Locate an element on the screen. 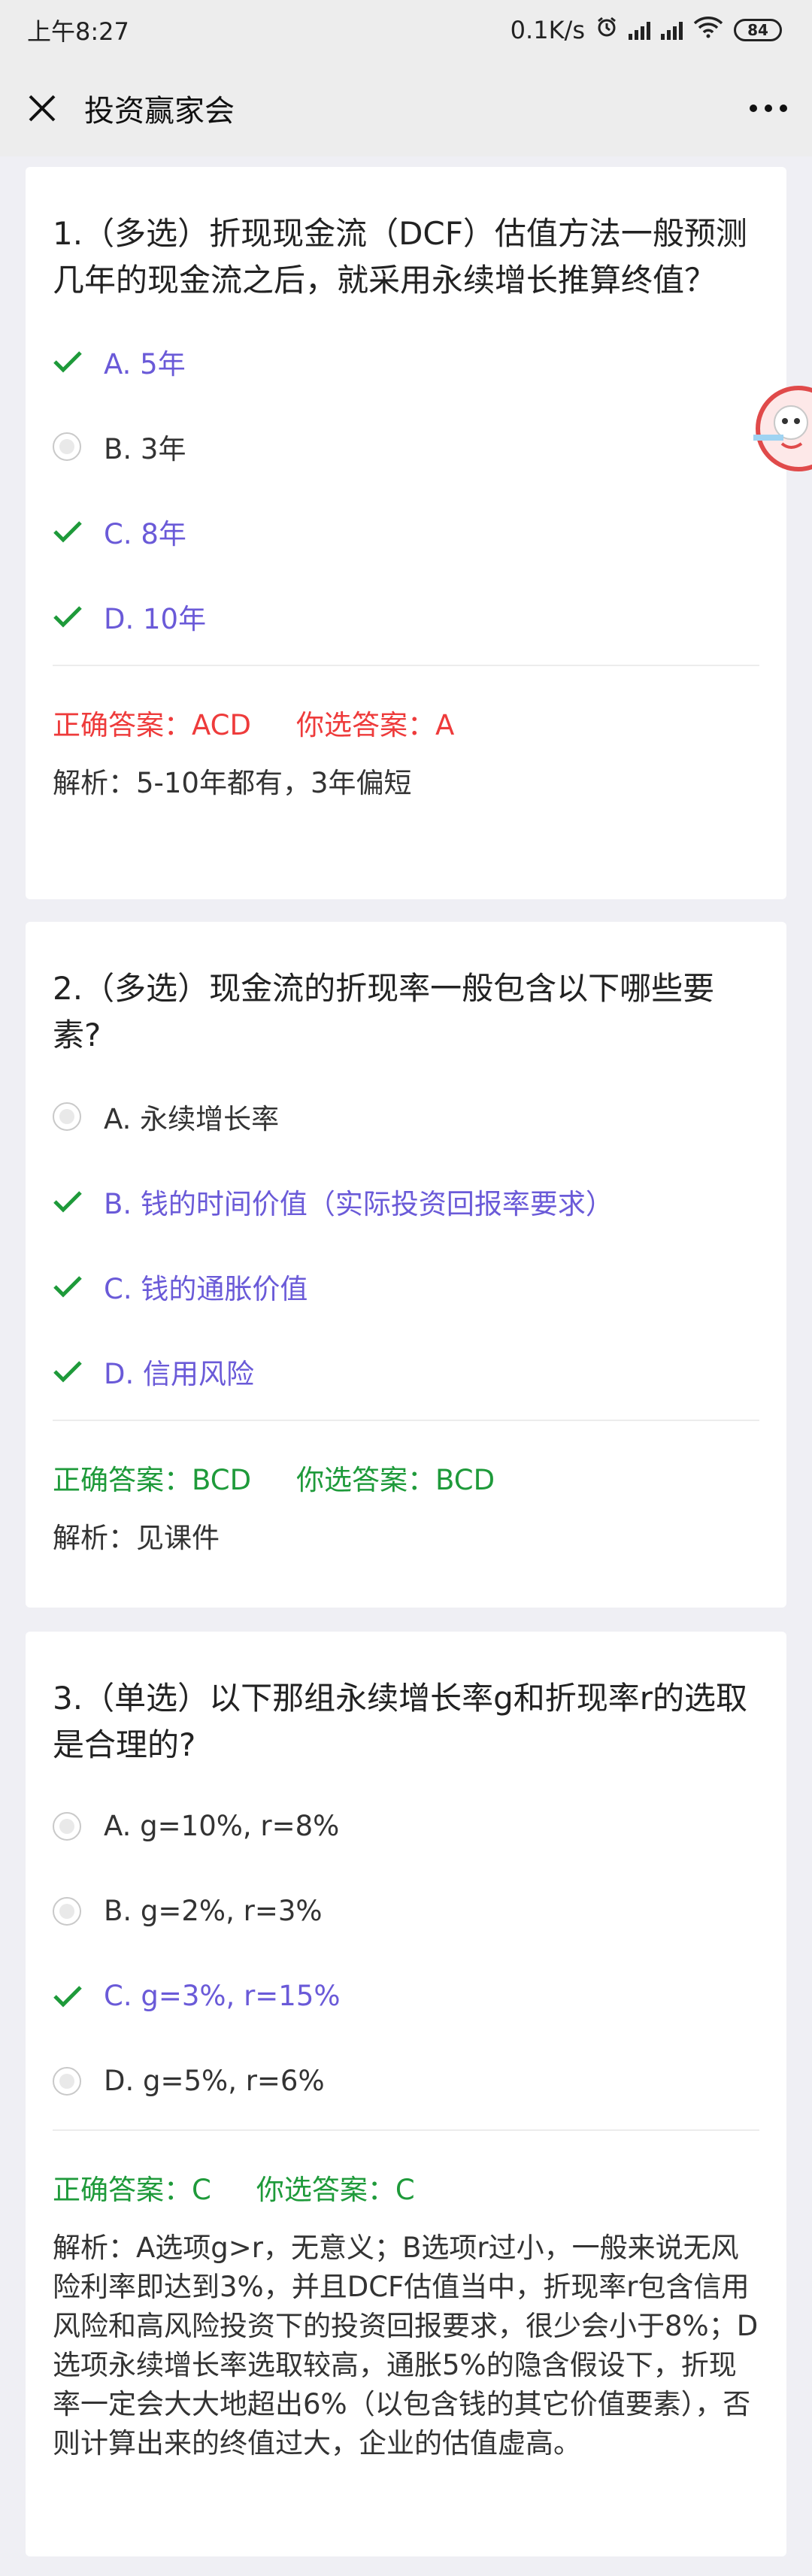  option-b: B. g=2%, r=3% is located at coordinates (406, 1910).